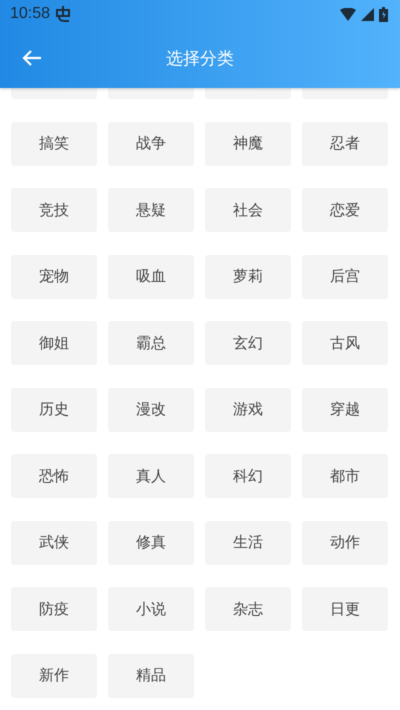 The width and height of the screenshot is (400, 710). I want to click on category-button: 精品, so click(151, 676).